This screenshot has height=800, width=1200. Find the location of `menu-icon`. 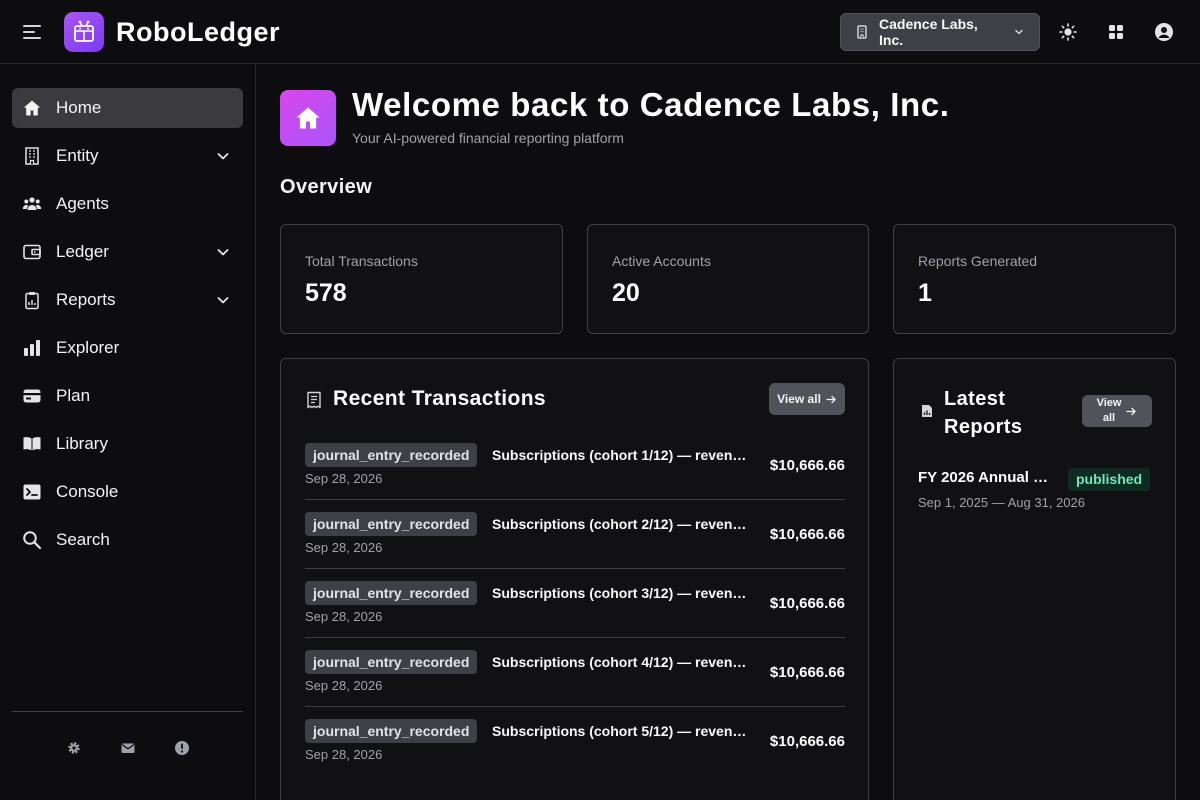

menu-icon is located at coordinates (32, 32).